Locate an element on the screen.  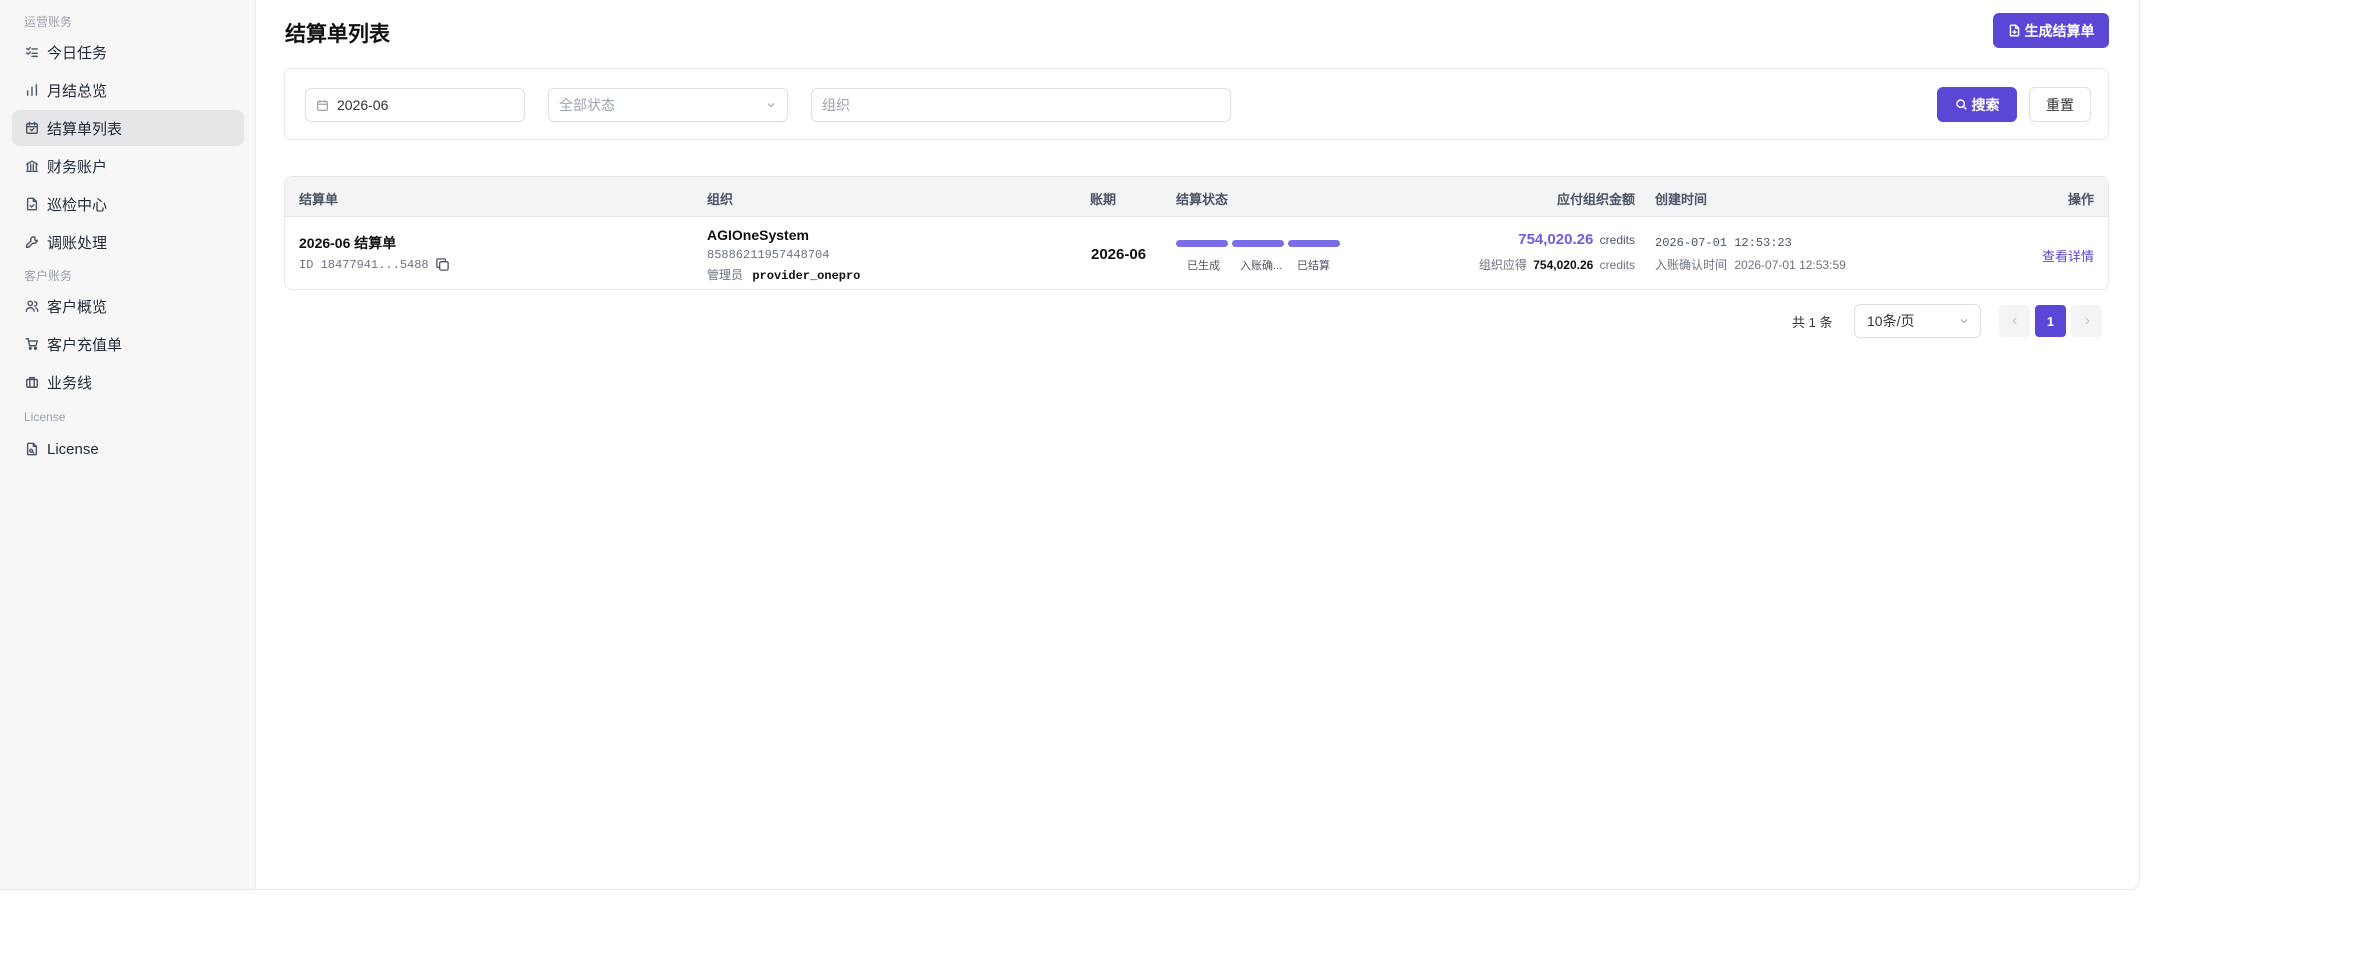
org-due: 组织应得 754,020.26 credits is located at coordinates (1557, 264).